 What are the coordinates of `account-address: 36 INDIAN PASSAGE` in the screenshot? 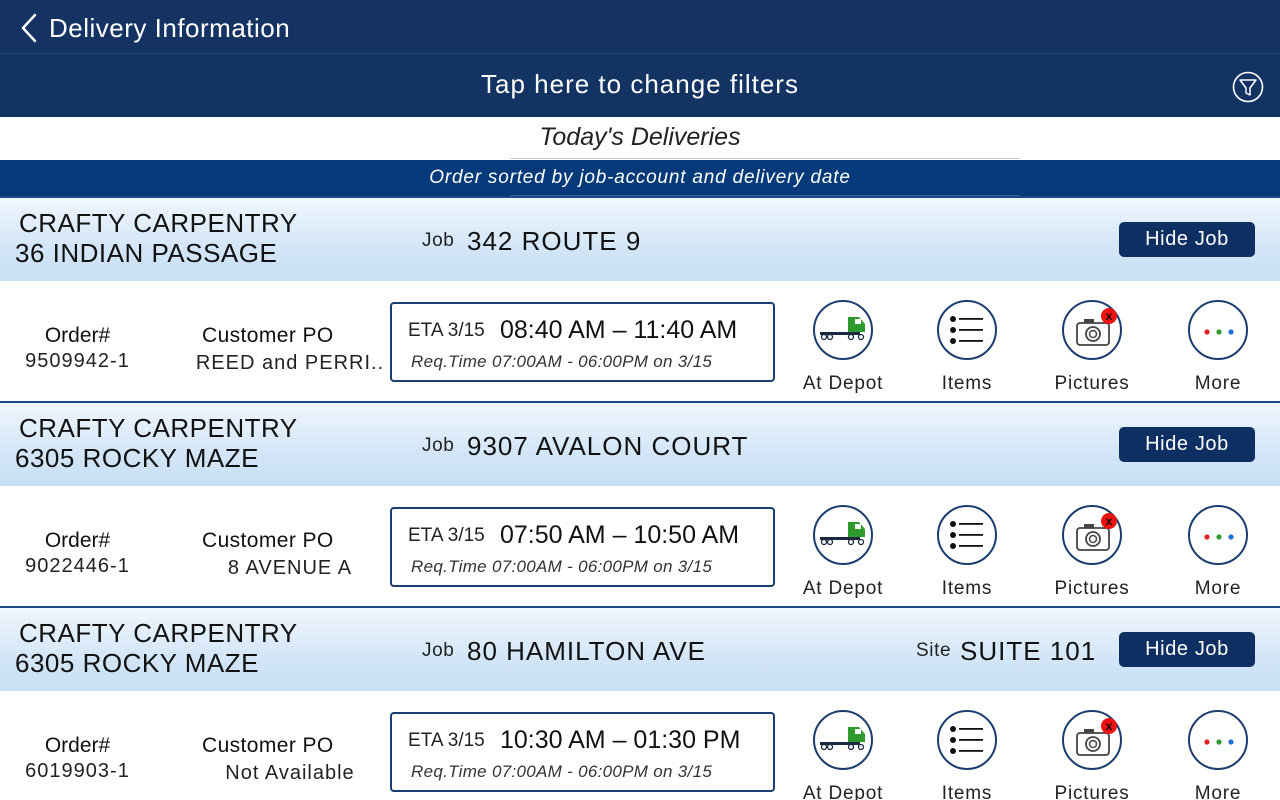 It's located at (146, 253).